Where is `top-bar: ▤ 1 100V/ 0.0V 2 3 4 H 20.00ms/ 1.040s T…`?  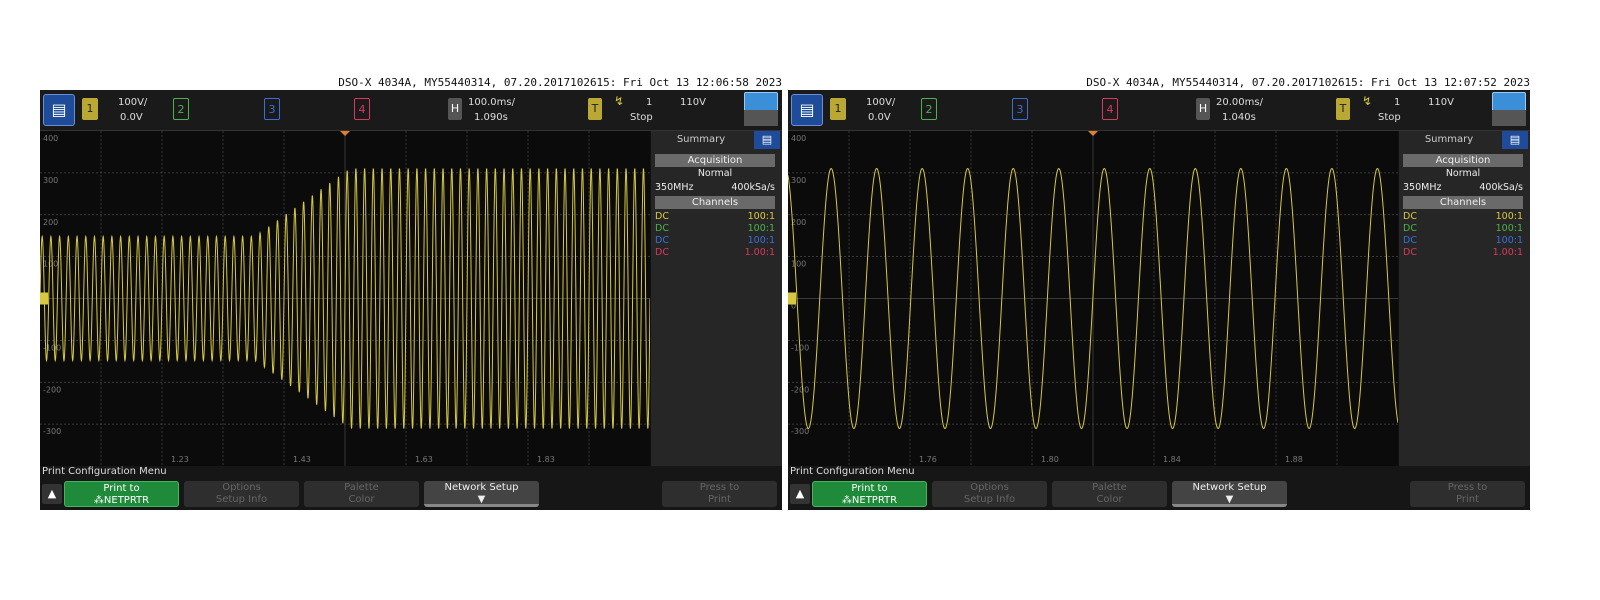 top-bar: ▤ 1 100V/ 0.0V 2 3 4 H 20.00ms/ 1.040s T… is located at coordinates (1159, 110).